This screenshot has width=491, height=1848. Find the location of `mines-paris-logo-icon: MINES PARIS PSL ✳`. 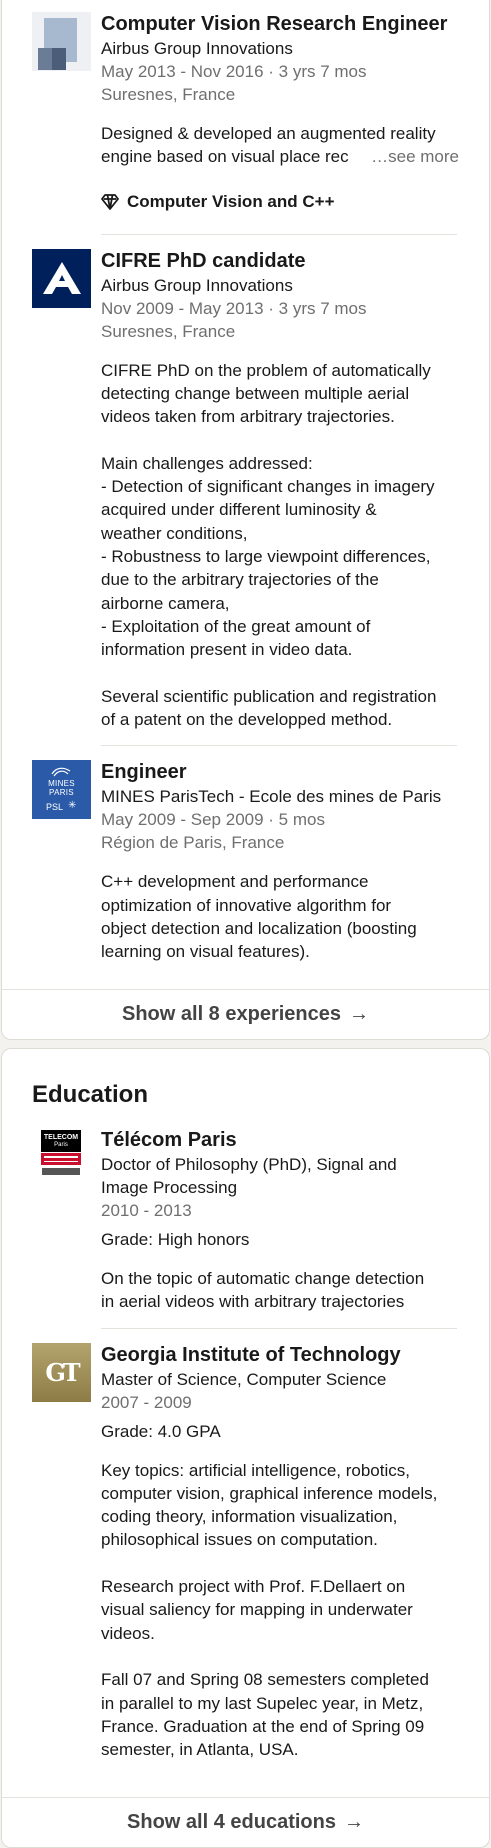

mines-paris-logo-icon: MINES PARIS PSL ✳ is located at coordinates (61, 790).